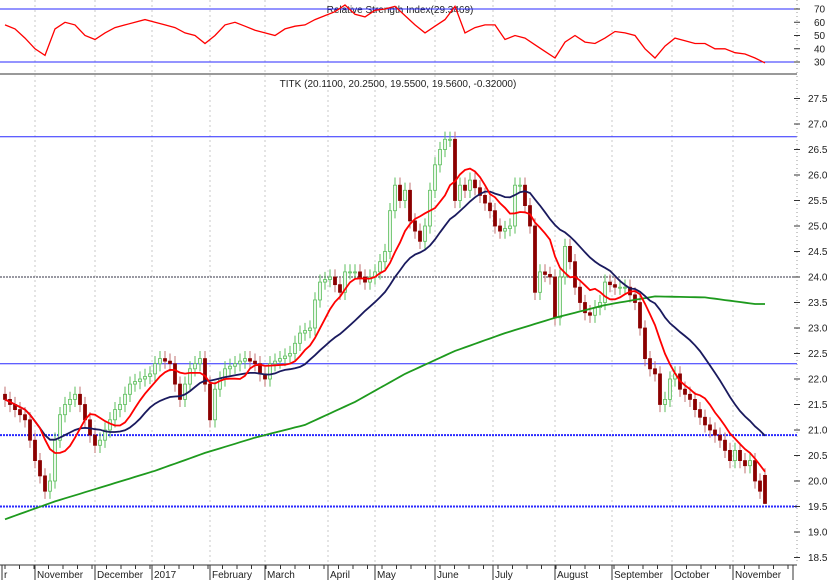  What do you see at coordinates (817, 176) in the screenshot?
I see `y-tick-label: 26.0` at bounding box center [817, 176].